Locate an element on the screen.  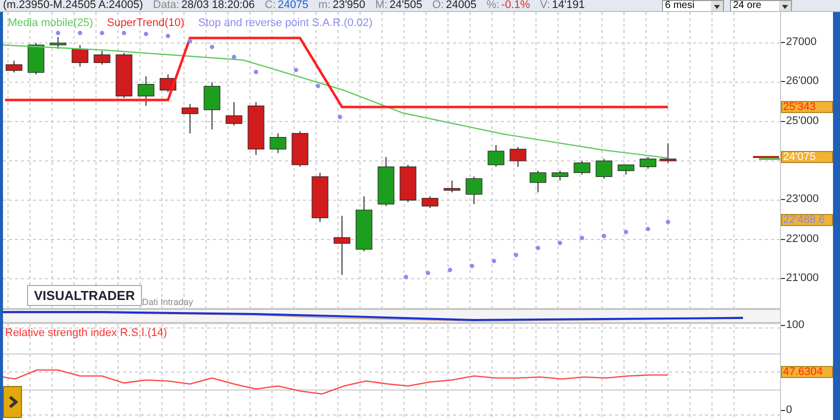
indicator-label: Stop and reverse point S.A.R.(0.02) is located at coordinates (285, 23).